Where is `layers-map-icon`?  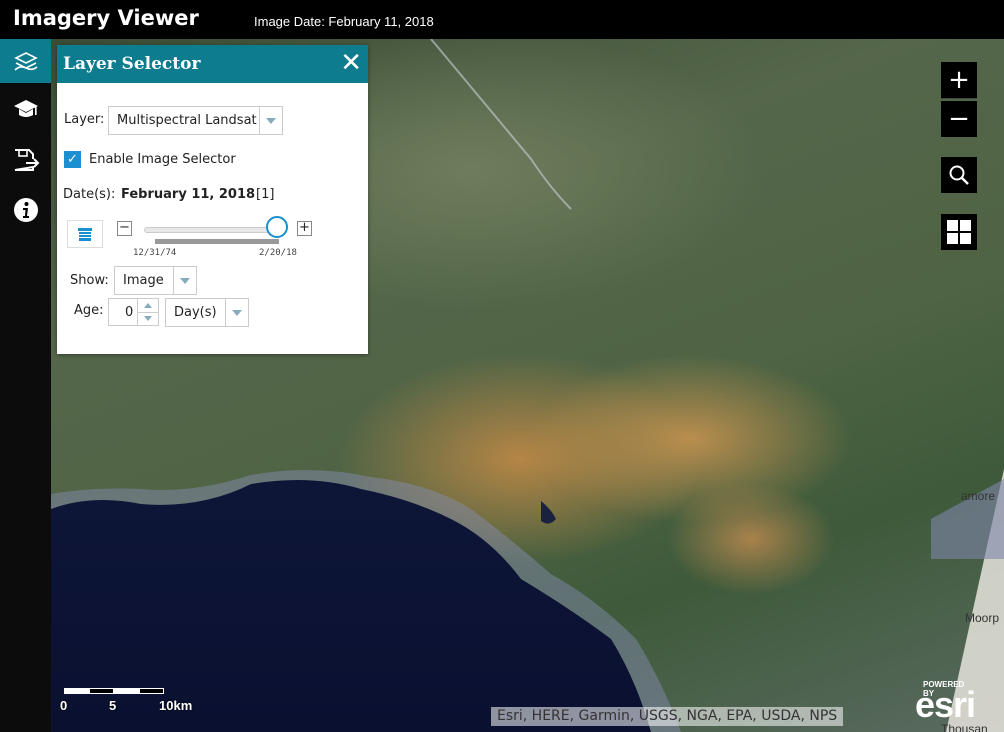 layers-map-icon is located at coordinates (25, 61).